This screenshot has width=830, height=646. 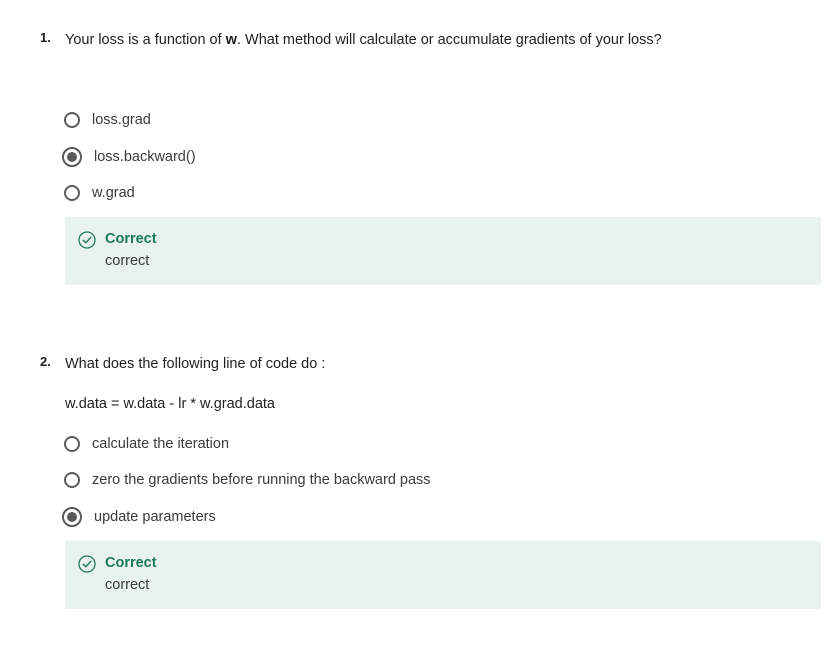 What do you see at coordinates (113, 193) in the screenshot?
I see `option-label: w.grad` at bounding box center [113, 193].